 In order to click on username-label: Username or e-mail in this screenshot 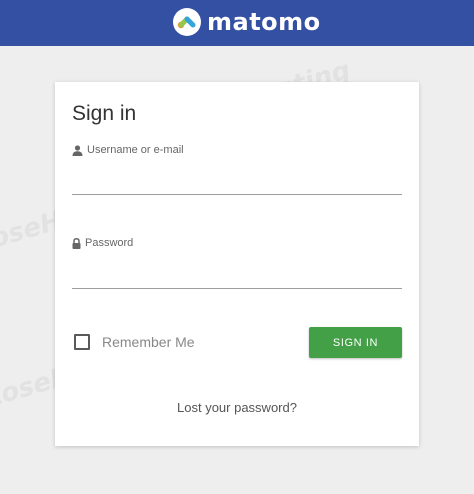, I will do `click(128, 150)`.